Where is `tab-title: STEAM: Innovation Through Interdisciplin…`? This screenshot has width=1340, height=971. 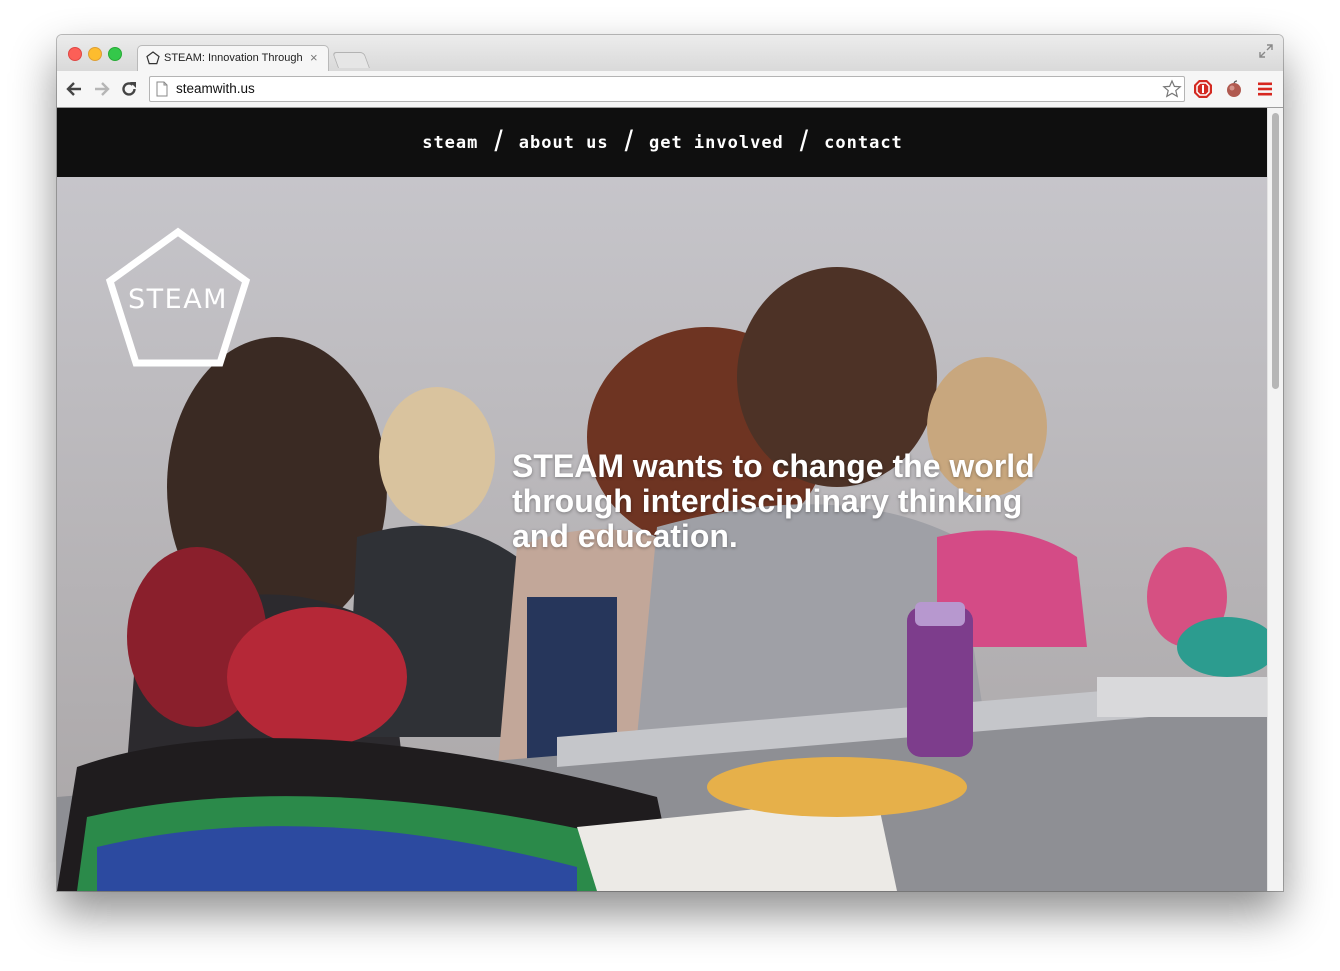
tab-title: STEAM: Innovation Through Interdisciplin… is located at coordinates (234, 58).